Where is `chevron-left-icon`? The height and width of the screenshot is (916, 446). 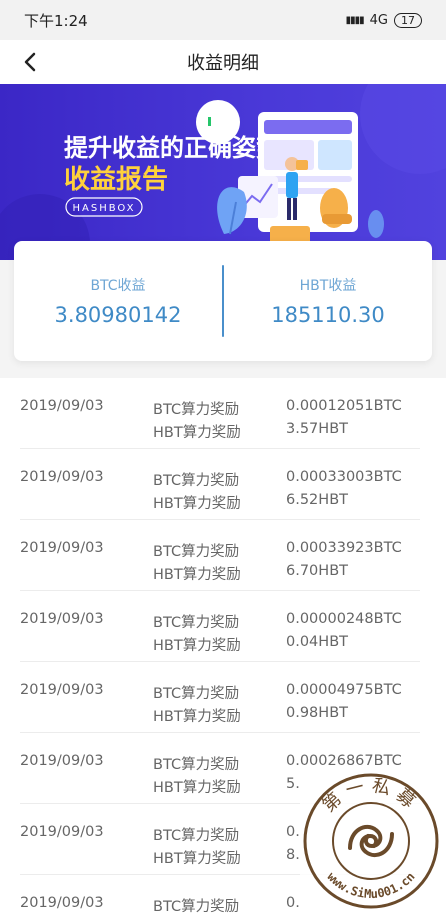
chevron-left-icon is located at coordinates (30, 62).